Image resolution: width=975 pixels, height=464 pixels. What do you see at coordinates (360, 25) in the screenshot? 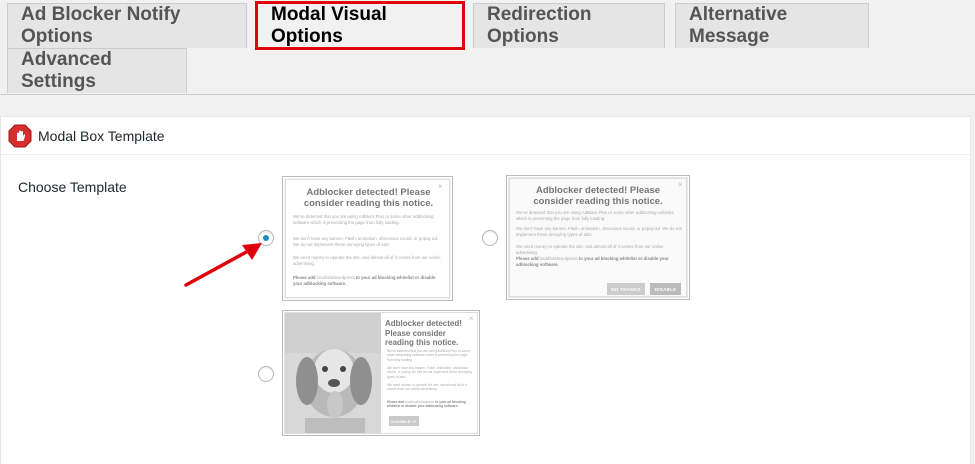
I see `tab-modal-visual-options: Modal Visual Options` at bounding box center [360, 25].